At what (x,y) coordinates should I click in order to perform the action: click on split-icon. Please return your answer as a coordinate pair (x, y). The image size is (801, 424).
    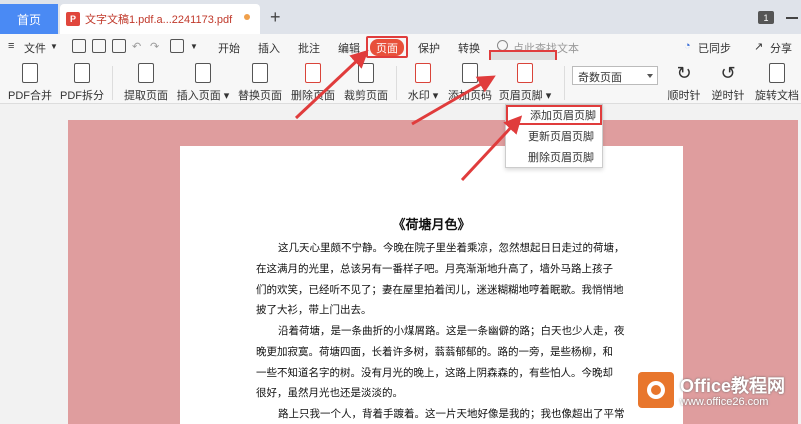
    Looking at the image, I should click on (82, 74).